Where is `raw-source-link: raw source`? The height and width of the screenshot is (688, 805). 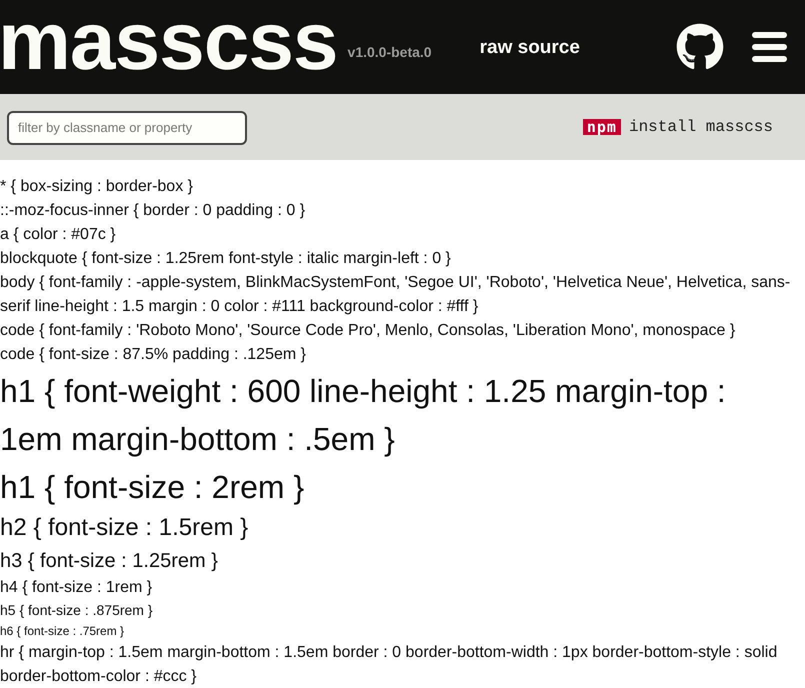
raw-source-link: raw source is located at coordinates (530, 48).